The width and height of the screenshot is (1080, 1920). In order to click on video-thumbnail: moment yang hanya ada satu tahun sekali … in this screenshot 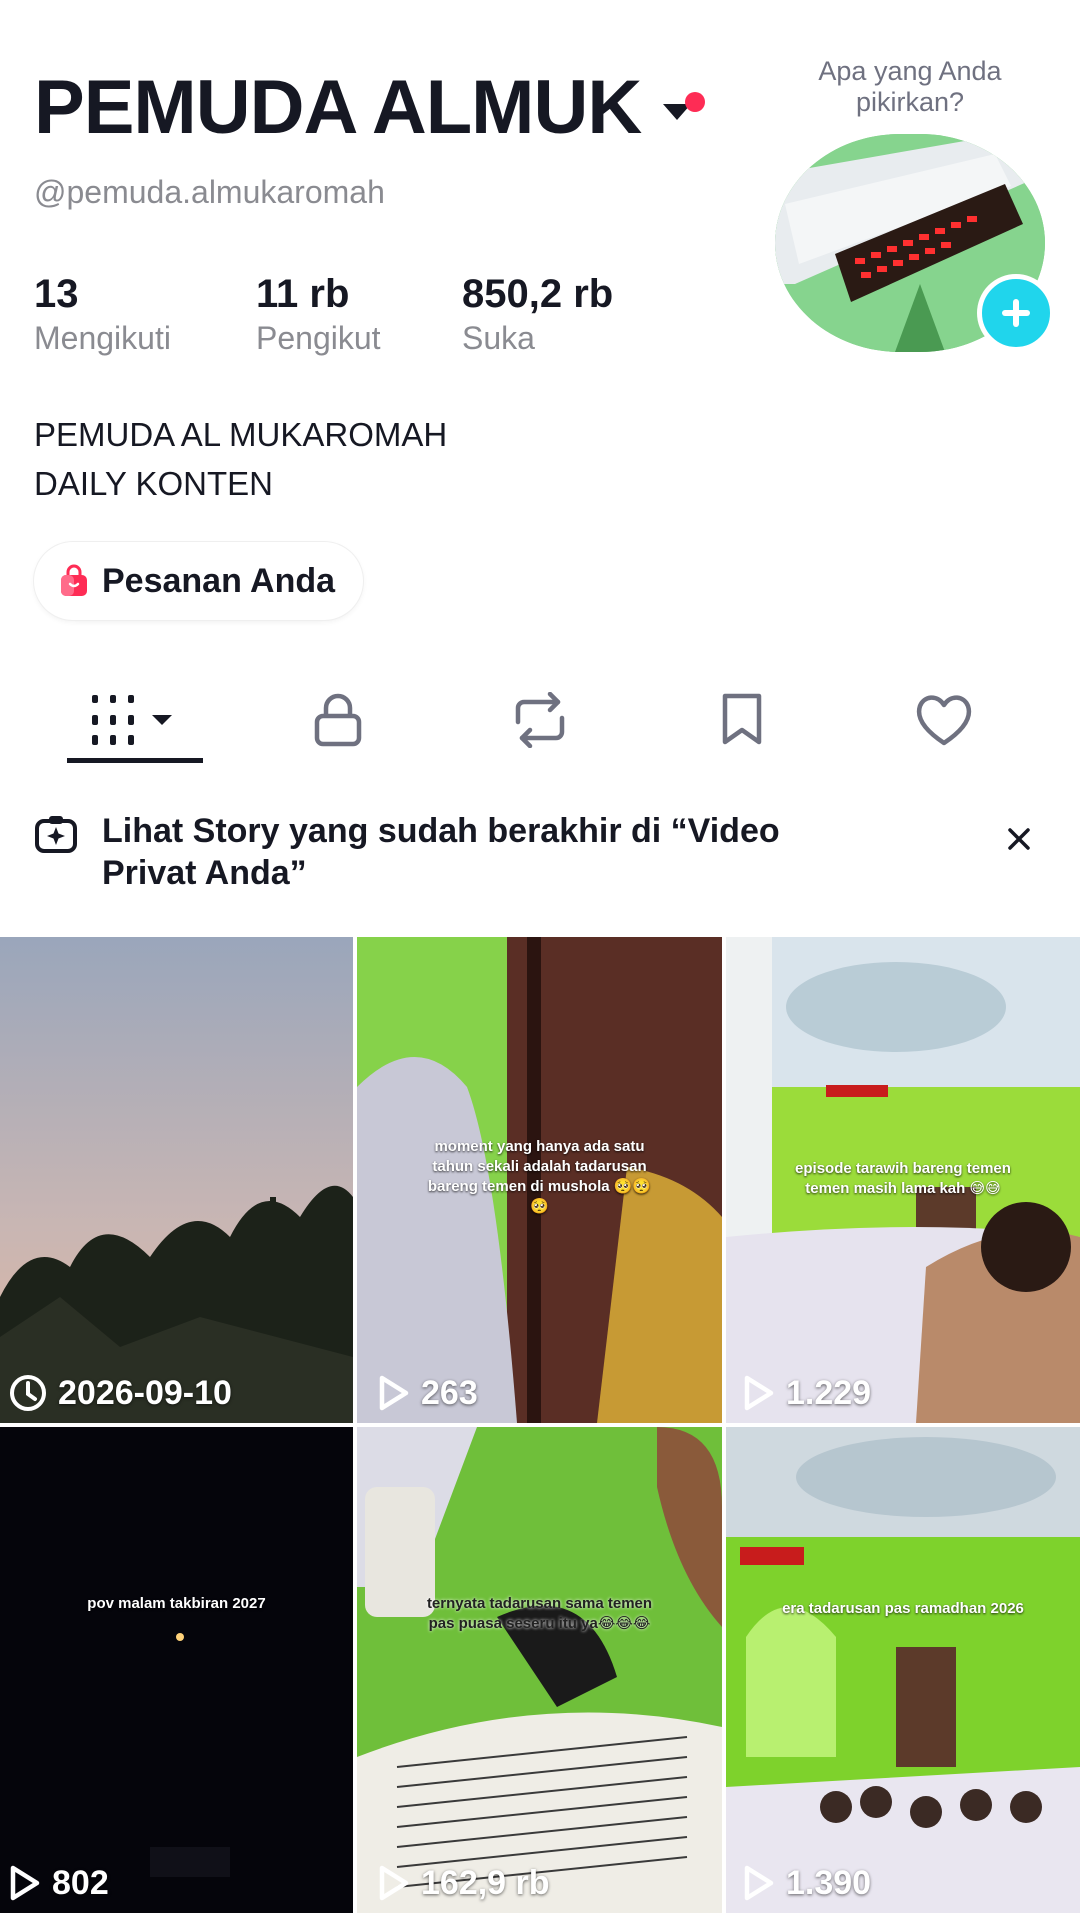, I will do `click(539, 1180)`.